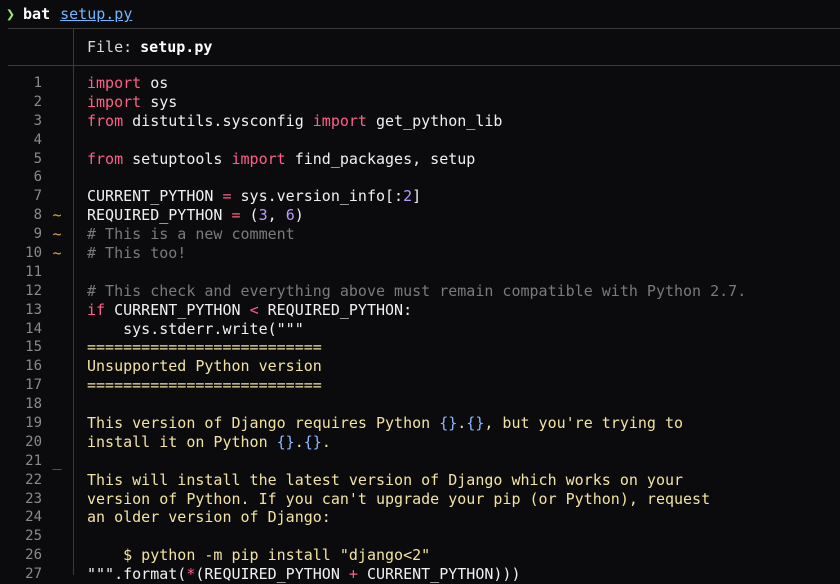 The height and width of the screenshot is (584, 840). Describe the element at coordinates (195, 328) in the screenshot. I see `line-text: sys.stderr.write("""` at that location.